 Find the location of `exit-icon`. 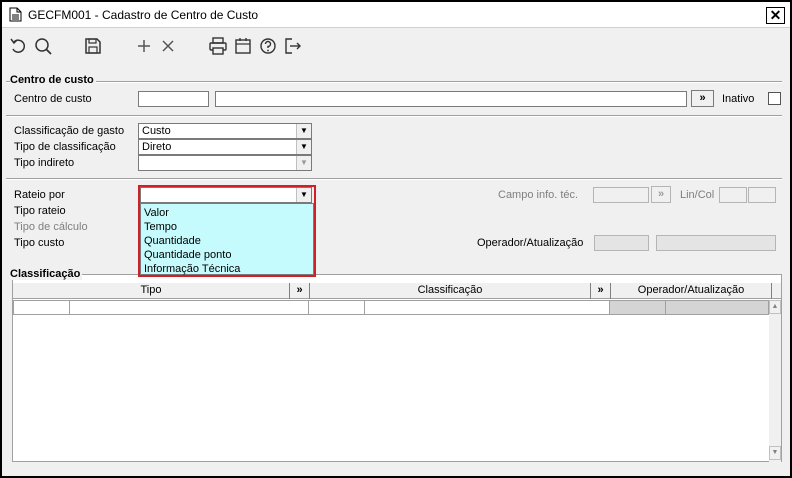

exit-icon is located at coordinates (293, 46).